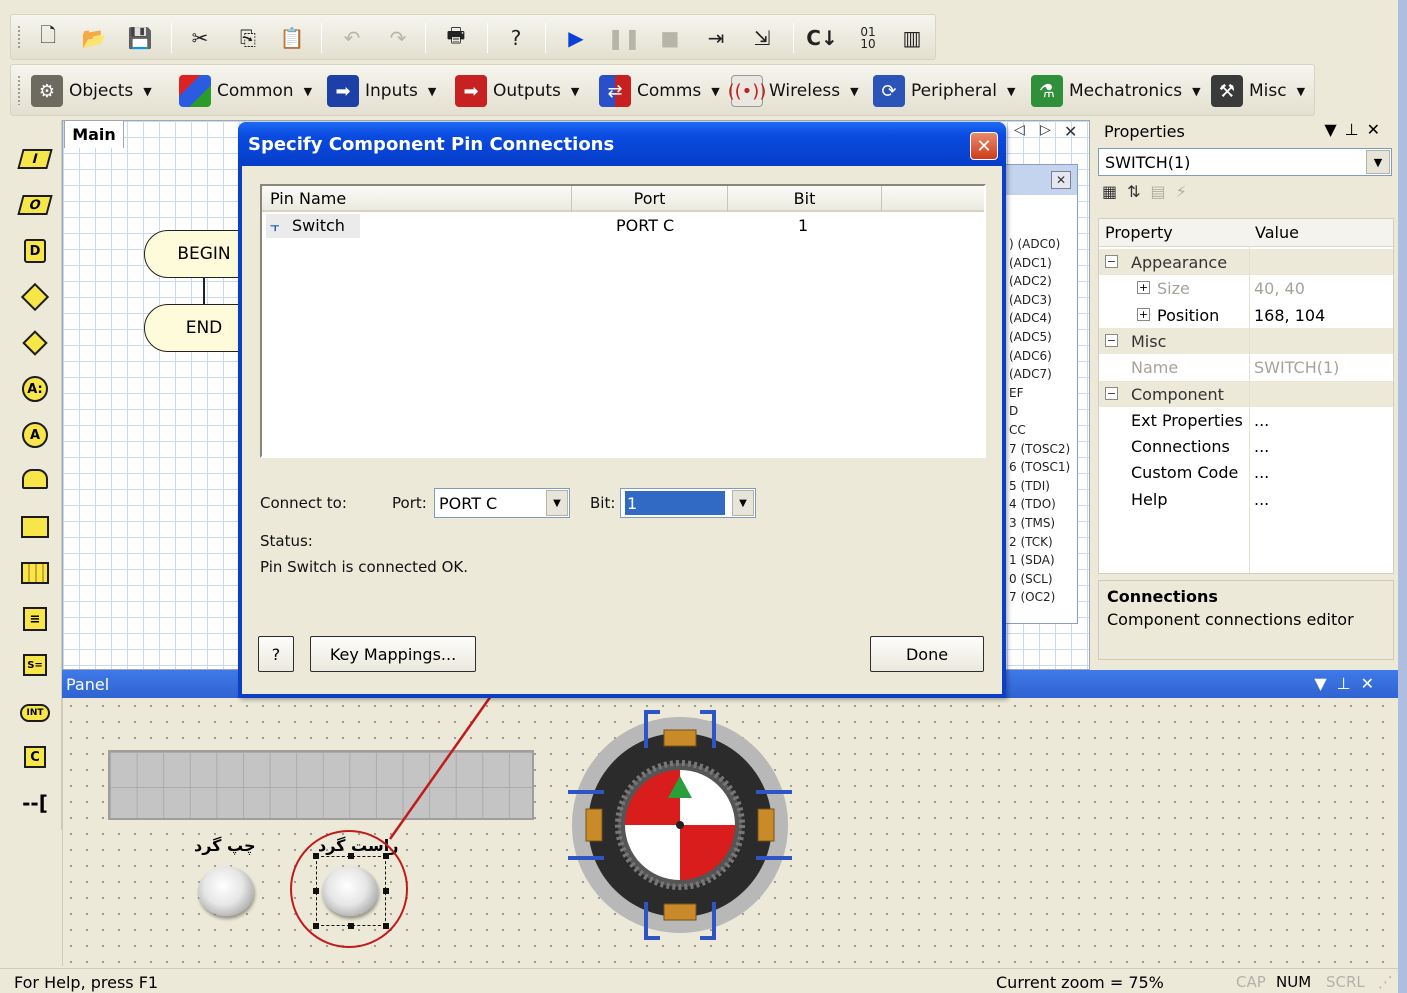 The image size is (1407, 993). I want to click on run-icon: ▶, so click(576, 38).